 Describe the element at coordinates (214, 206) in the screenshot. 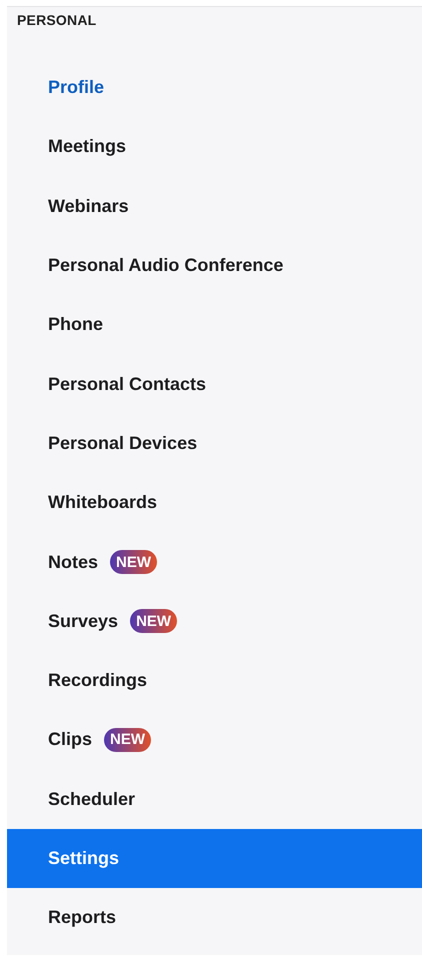

I see `sidebar-item: Webinars` at that location.